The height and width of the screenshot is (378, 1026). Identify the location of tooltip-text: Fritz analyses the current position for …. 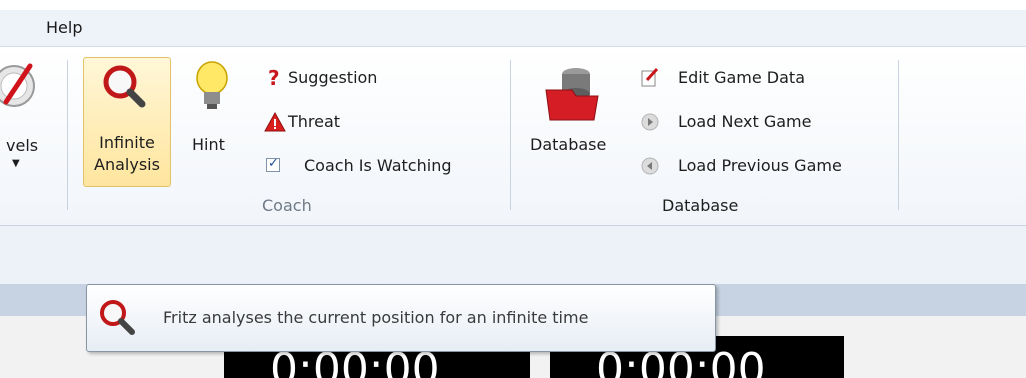
(376, 317).